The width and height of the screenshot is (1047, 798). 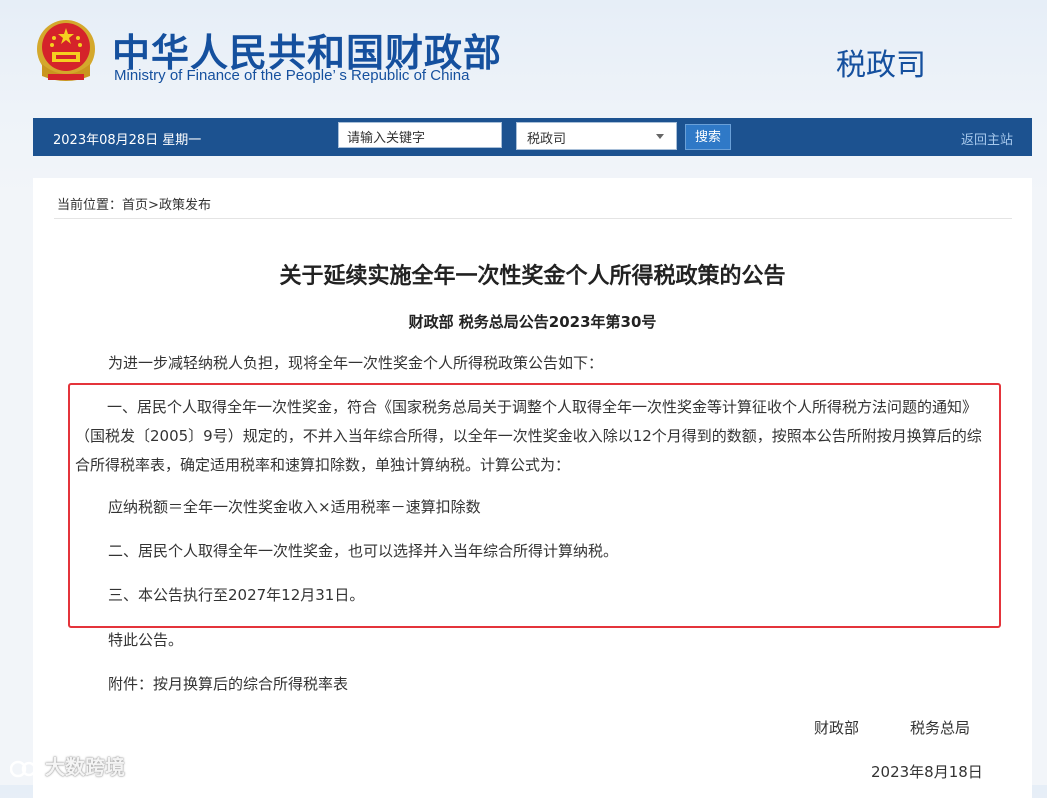 I want to click on signature-tax-administration: 税务总局, so click(x=940, y=728).